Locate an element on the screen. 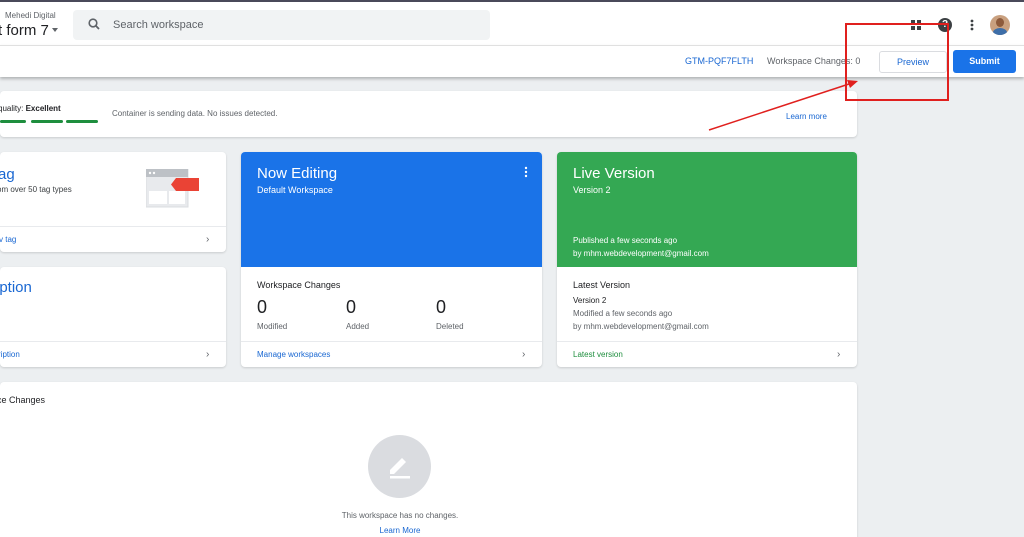 The image size is (1024, 537). description-footer: ription › is located at coordinates (113, 354).